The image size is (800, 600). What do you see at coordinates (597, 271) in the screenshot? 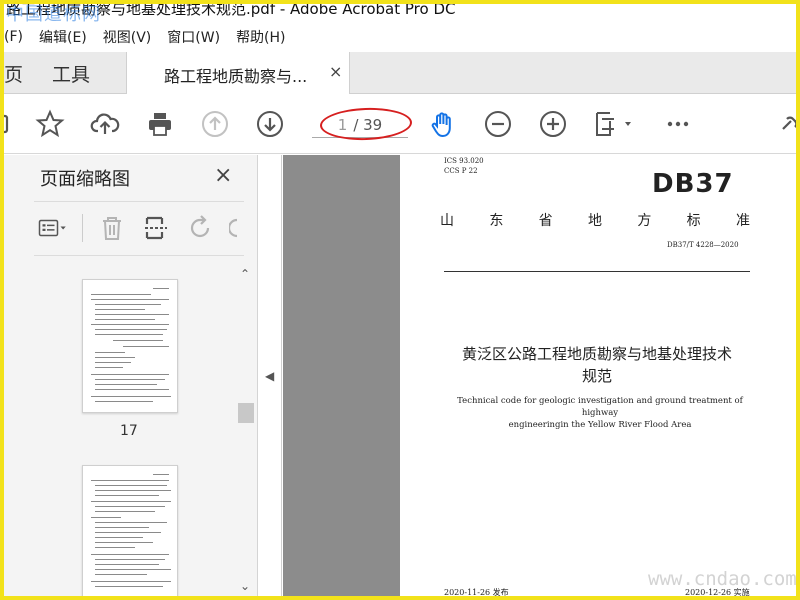
I see `header-rule` at bounding box center [597, 271].